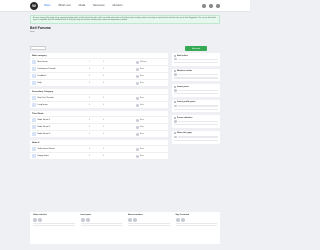  Describe the element at coordinates (60, 156) in the screenshot. I see `forum-name: Empty forum` at that location.